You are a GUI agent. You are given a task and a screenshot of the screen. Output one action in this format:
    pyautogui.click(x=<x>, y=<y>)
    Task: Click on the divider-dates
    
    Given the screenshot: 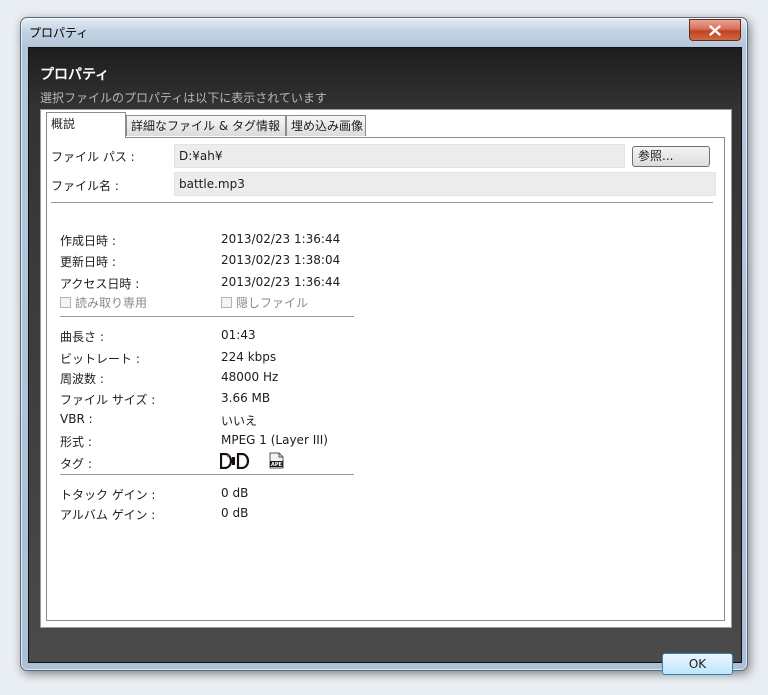 What is the action you would take?
    pyautogui.click(x=207, y=316)
    